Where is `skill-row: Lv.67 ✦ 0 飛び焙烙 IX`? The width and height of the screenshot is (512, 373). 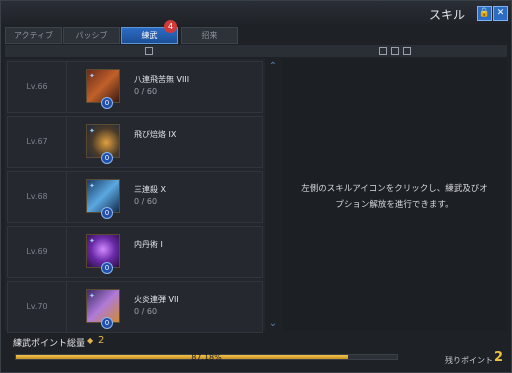
skill-row: Lv.67 ✦ 0 飛び焙烙 IX is located at coordinates (135, 142).